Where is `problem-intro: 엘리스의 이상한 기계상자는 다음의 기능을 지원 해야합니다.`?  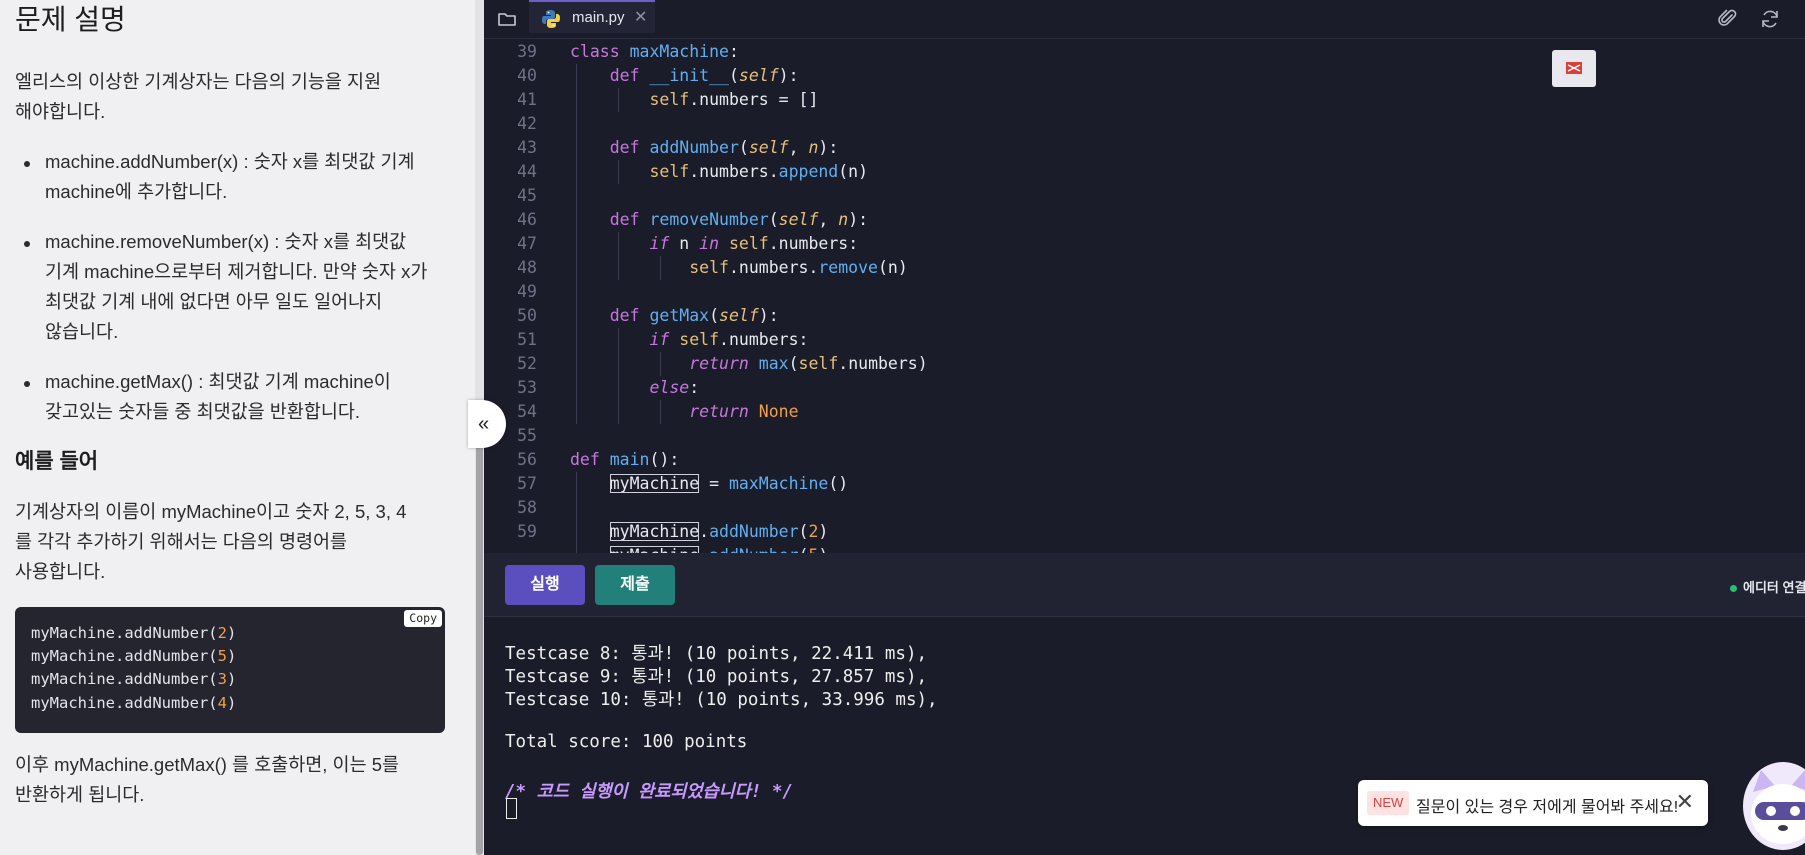
problem-intro: 엘리스의 이상한 기계상자는 다음의 기능을 지원 해야합니다. is located at coordinates (198, 96).